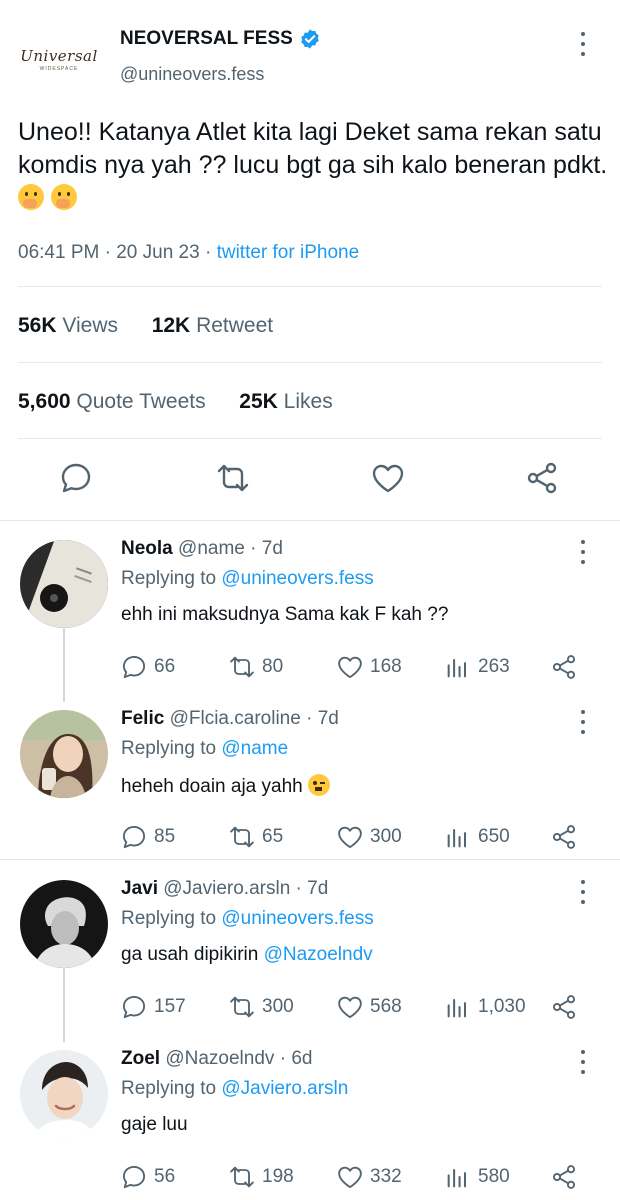 The image size is (620, 1200). What do you see at coordinates (226, 888) in the screenshot?
I see `reply-author-handle: @Javiero.arsln` at bounding box center [226, 888].